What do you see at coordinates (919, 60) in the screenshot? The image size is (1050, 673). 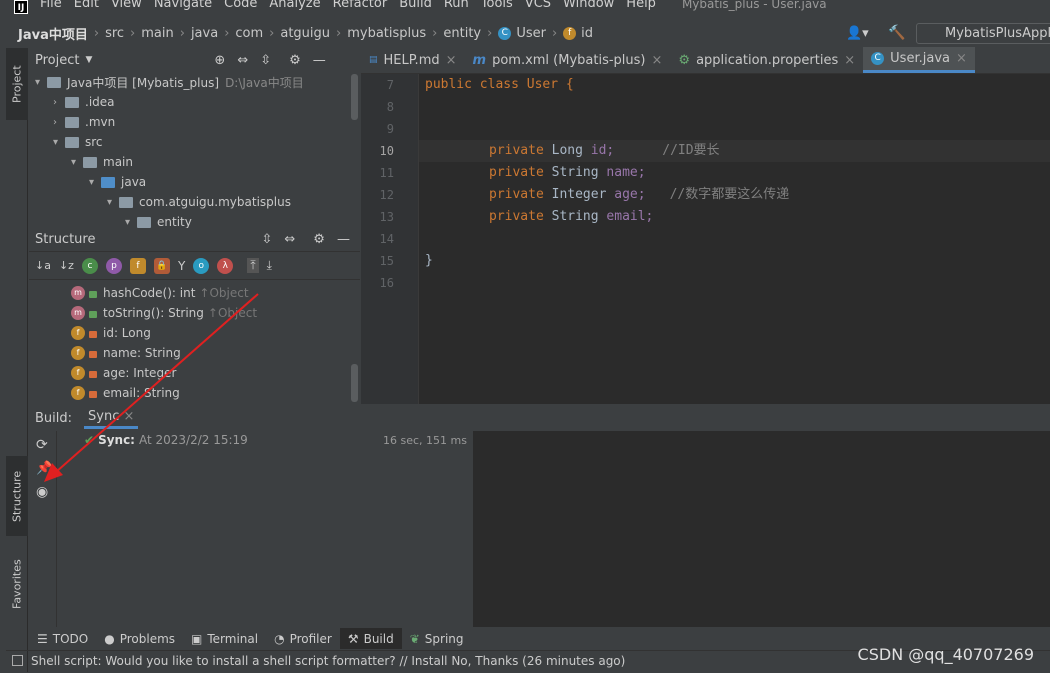 I see `tab-user-java: C User.java ×` at bounding box center [919, 60].